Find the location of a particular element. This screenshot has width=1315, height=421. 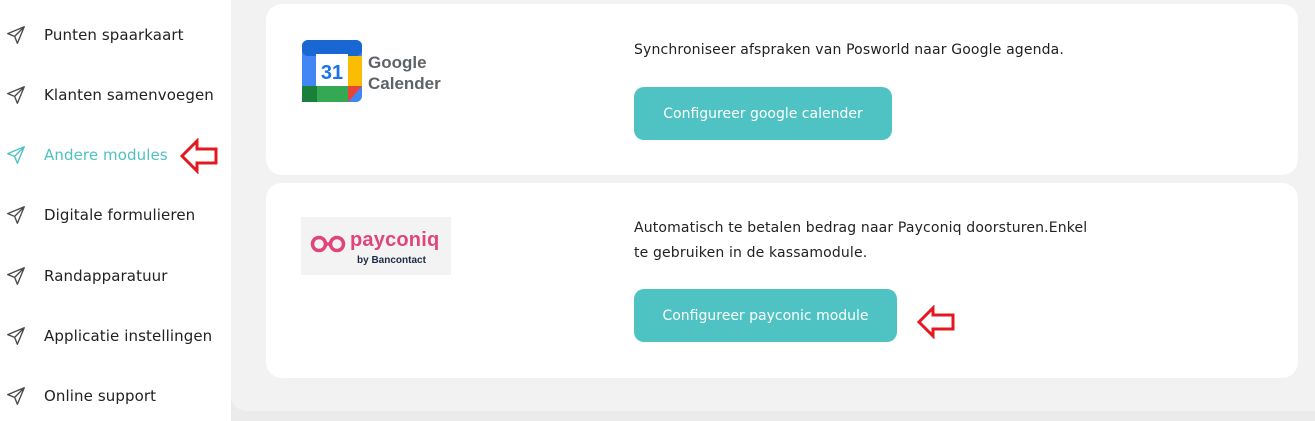

sidebar-item-klanten-samenvoegen: Klanten samenvoegen is located at coordinates (115, 95).